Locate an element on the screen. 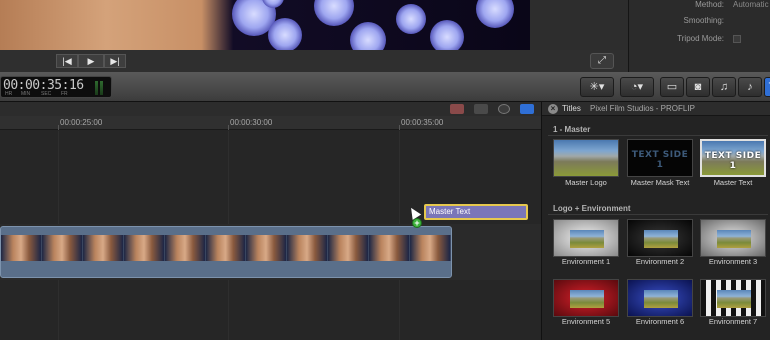 This screenshot has width=770, height=340. title-label: Environment 1 is located at coordinates (586, 261).